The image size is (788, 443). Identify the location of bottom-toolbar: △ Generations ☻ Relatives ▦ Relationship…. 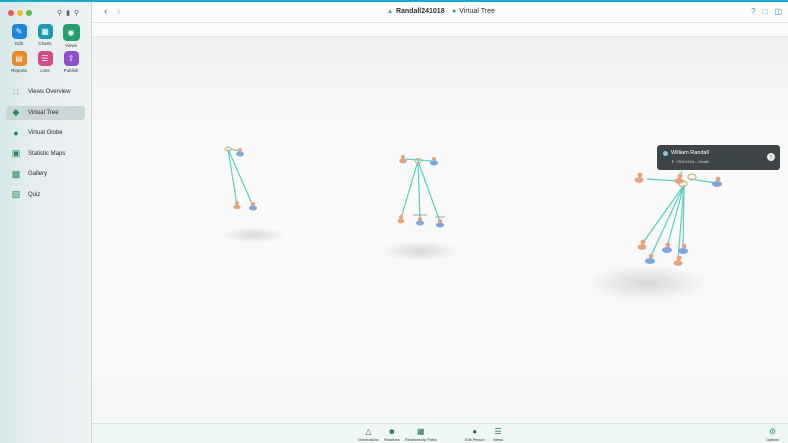
(440, 433).